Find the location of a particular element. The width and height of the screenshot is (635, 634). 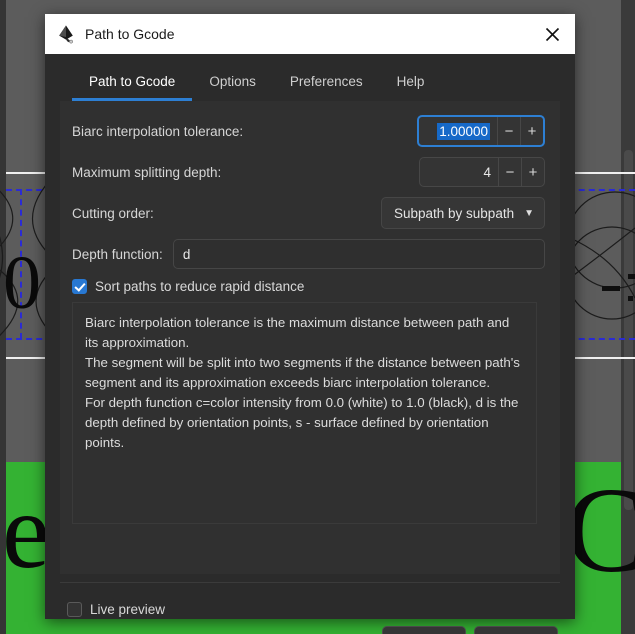

close-button: Close is located at coordinates (424, 630).